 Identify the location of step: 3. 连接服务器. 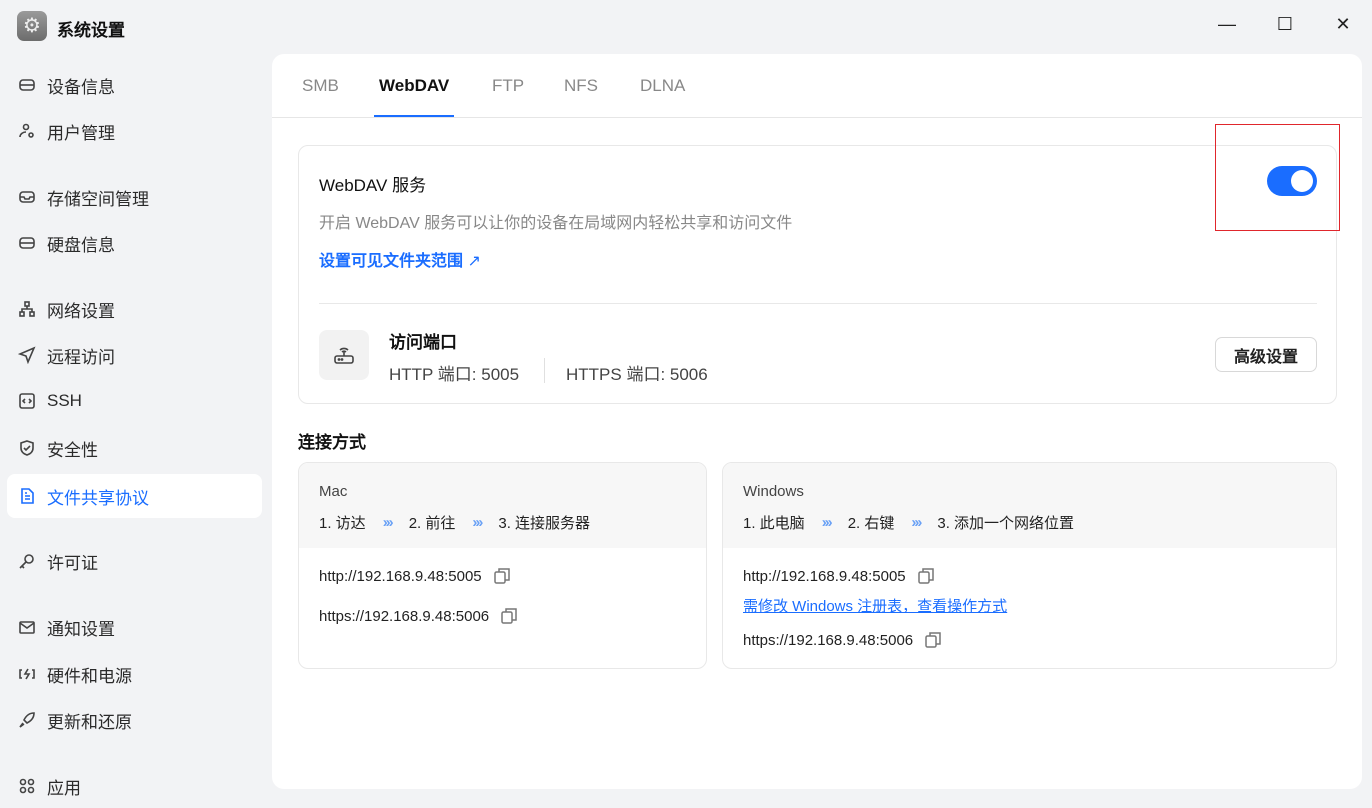
(544, 523).